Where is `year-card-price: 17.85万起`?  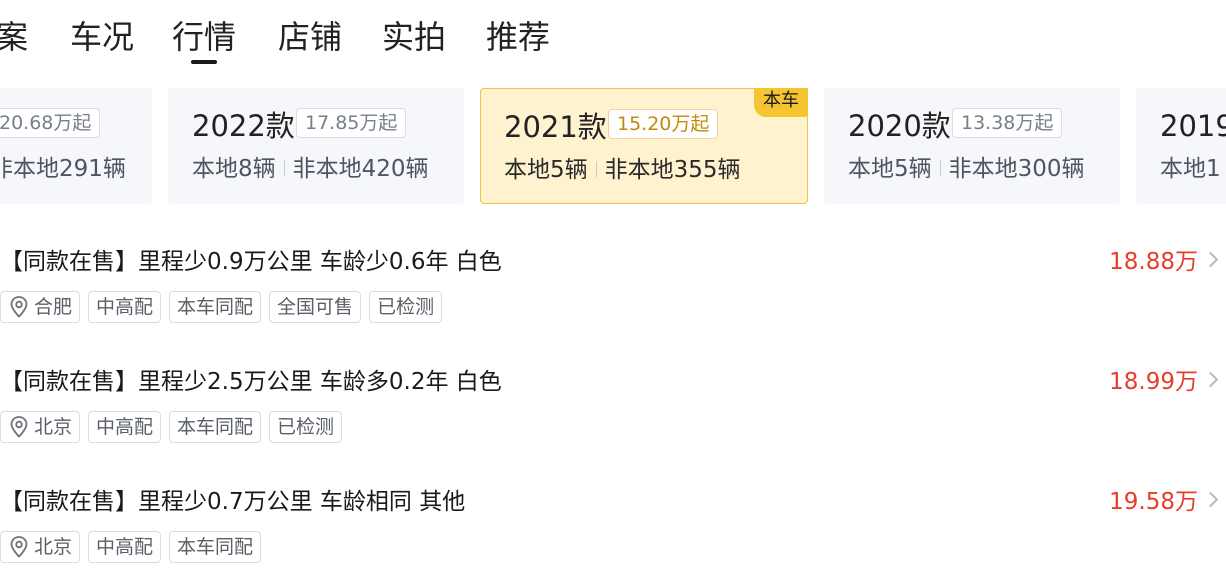
year-card-price: 17.85万起 is located at coordinates (351, 123).